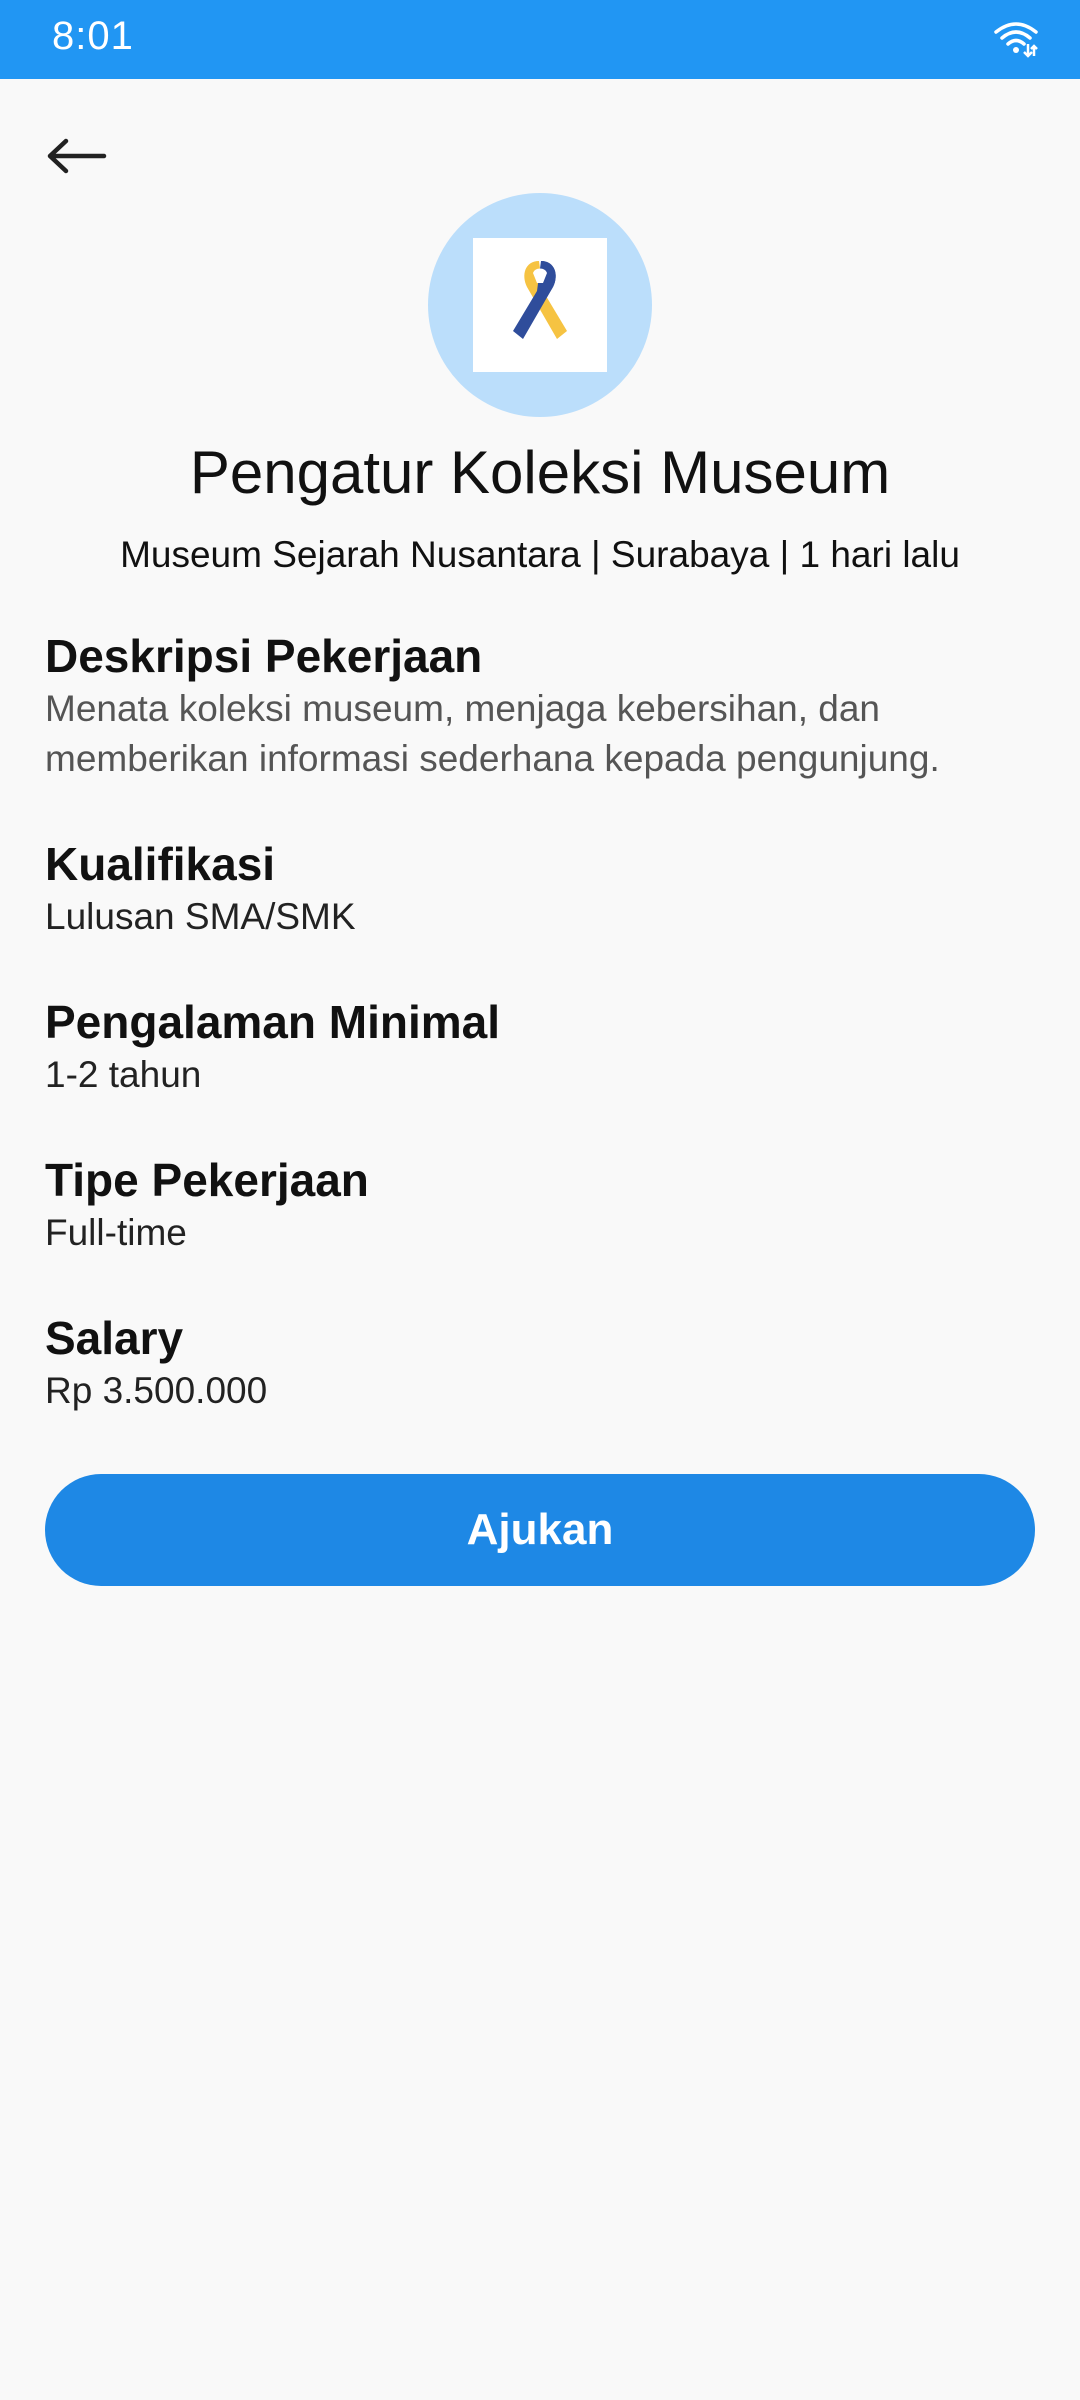  I want to click on company-logo-card, so click(540, 305).